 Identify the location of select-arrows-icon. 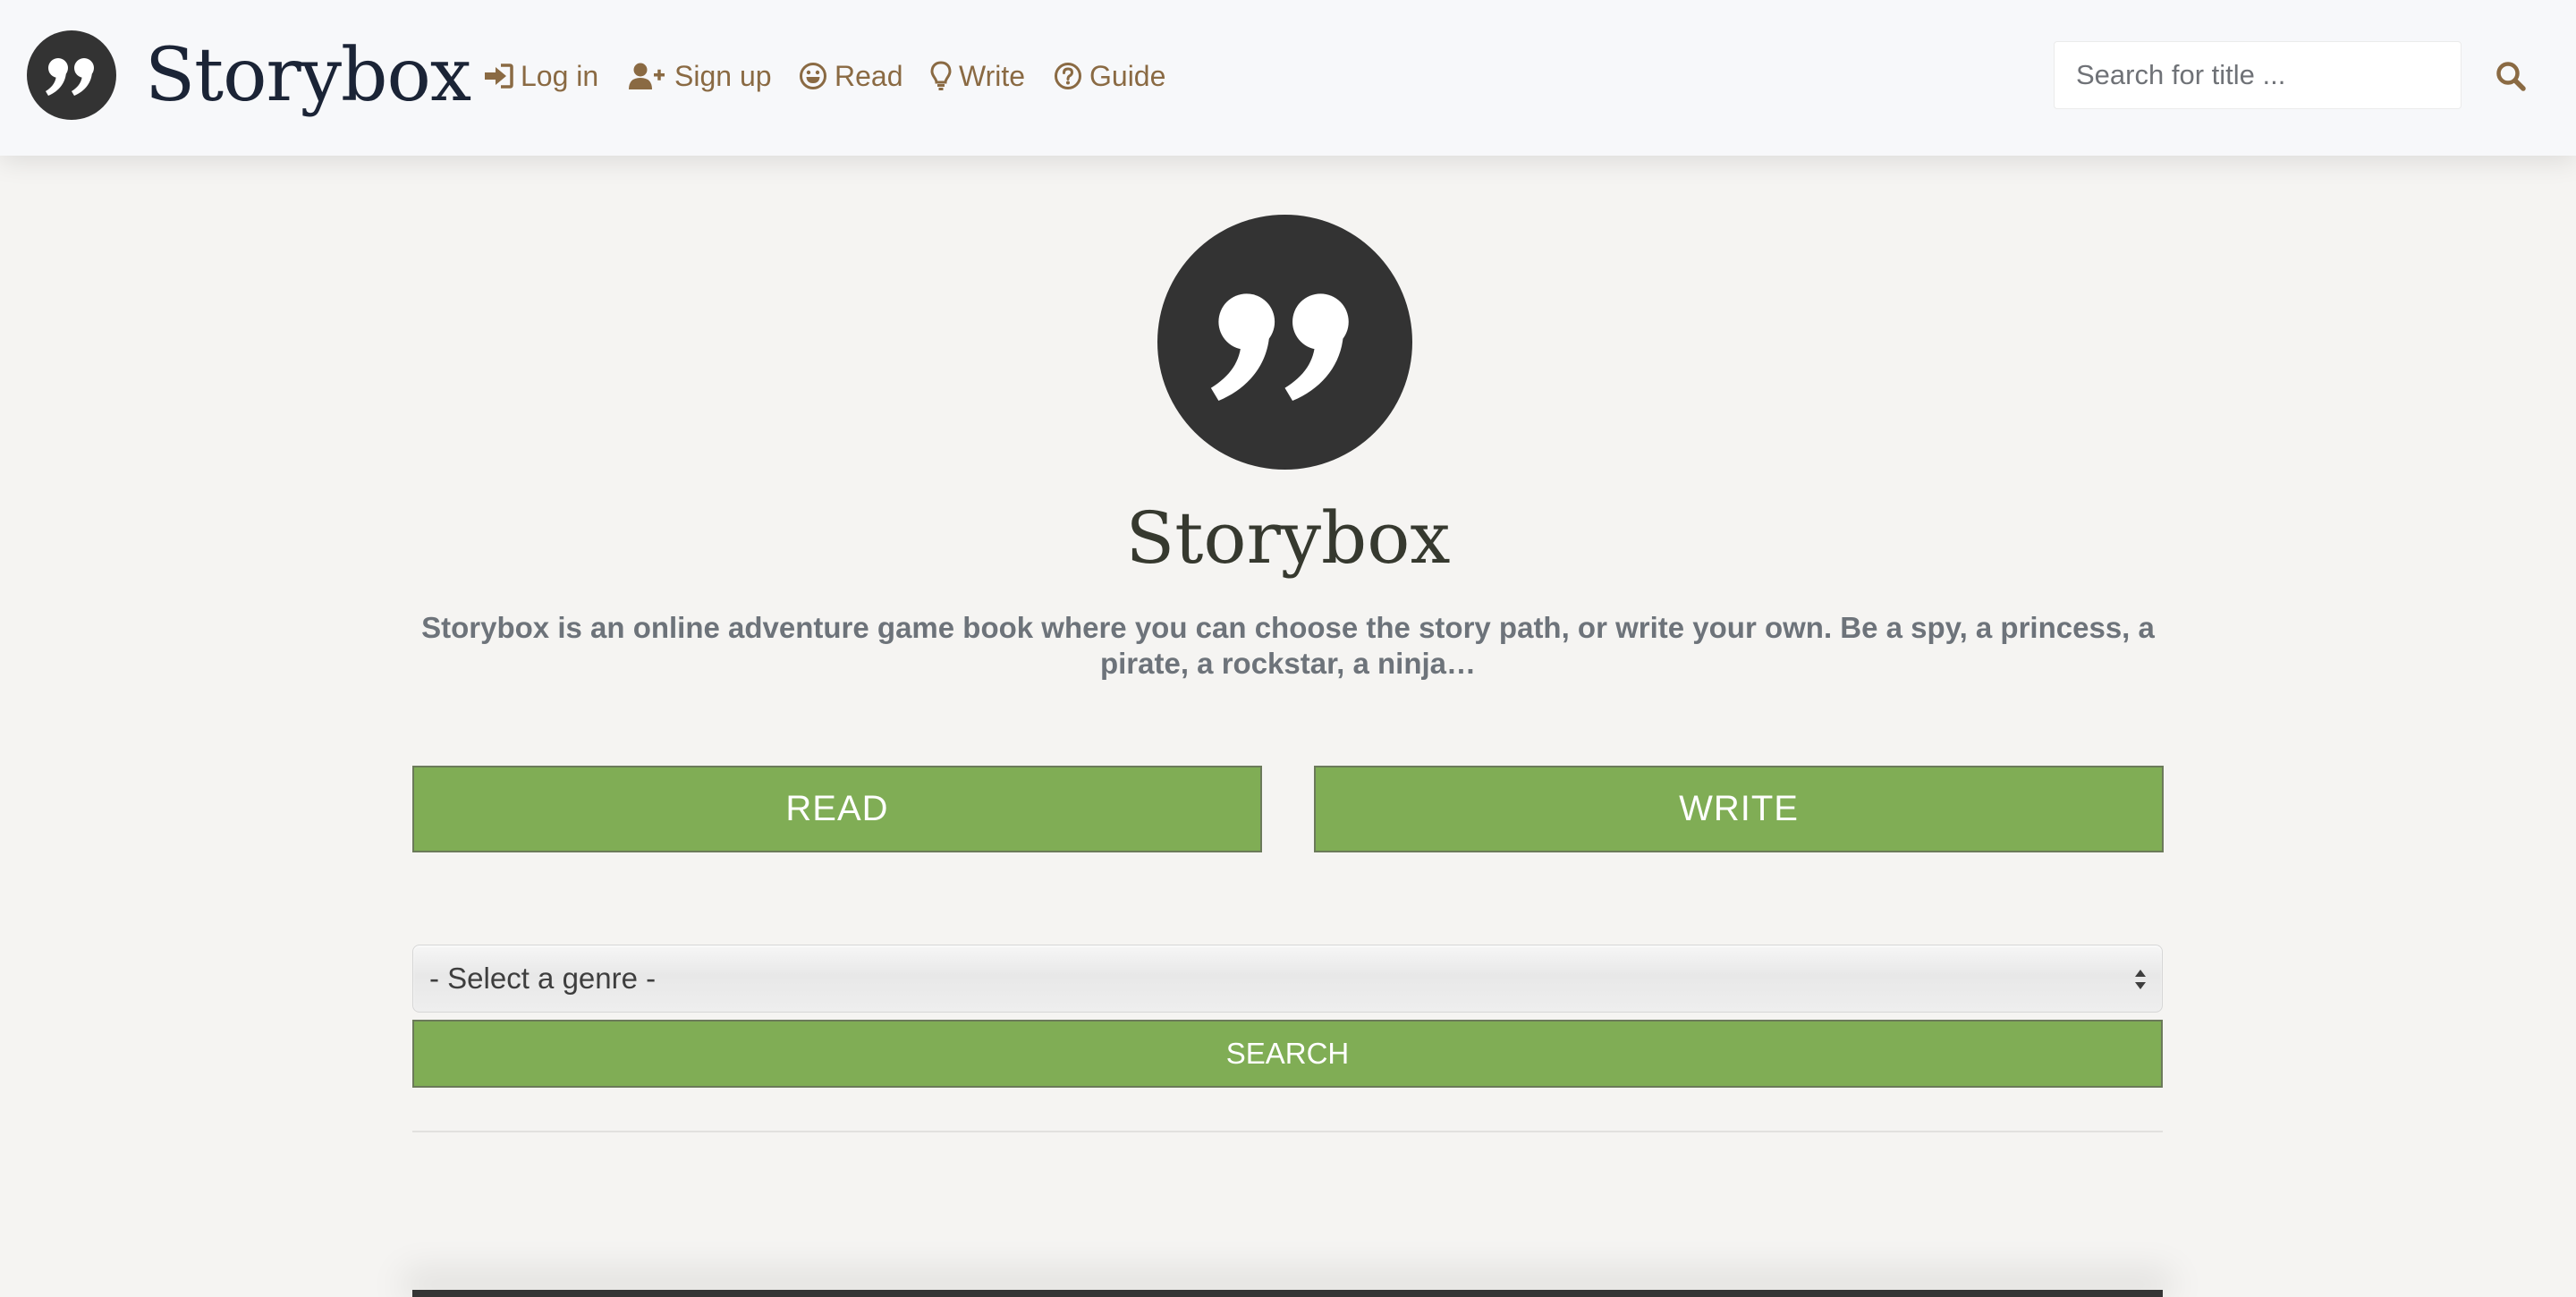
(2140, 980).